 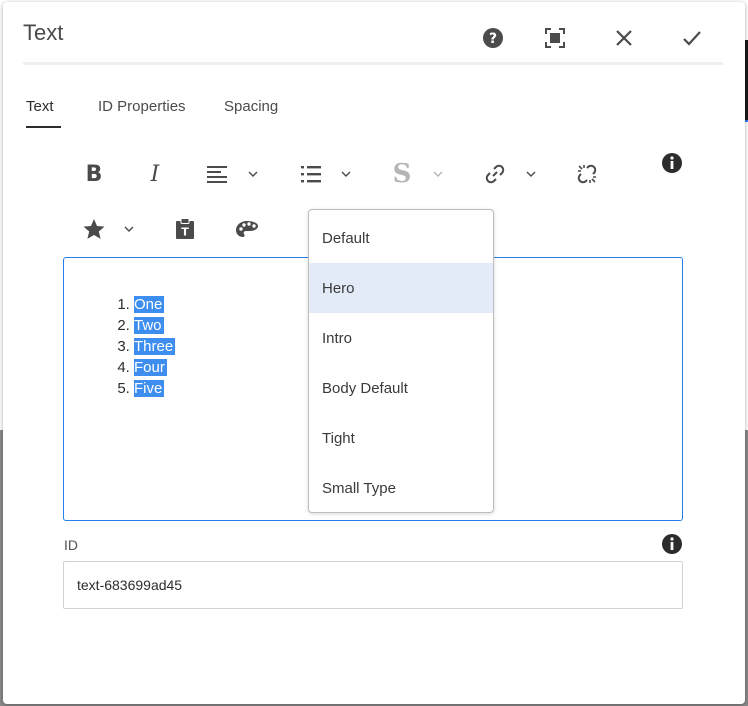 I want to click on id-input, so click(x=373, y=585).